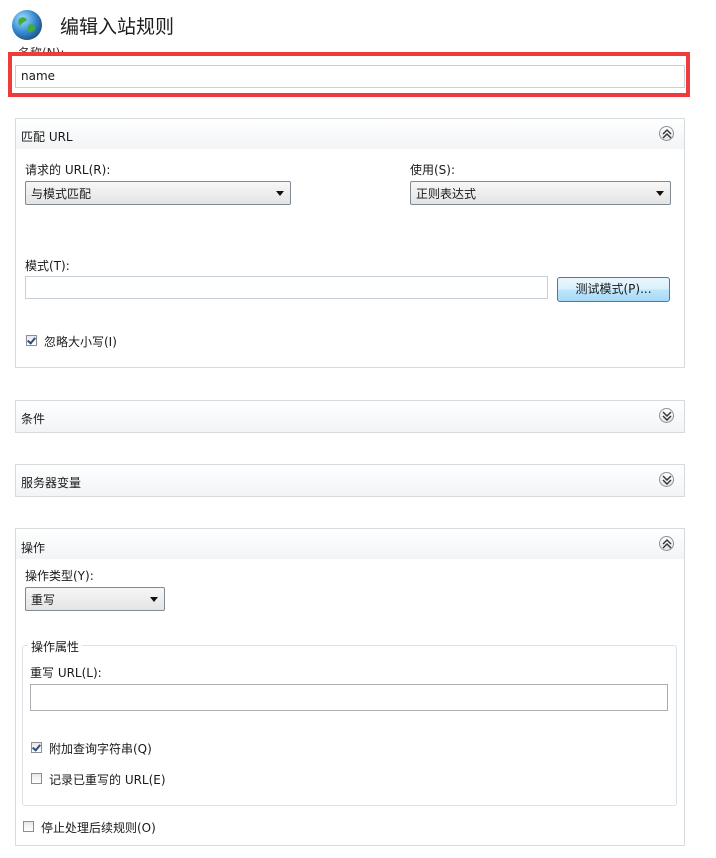  Describe the element at coordinates (158, 193) in the screenshot. I see `requested-url-select: 与模式匹配` at that location.